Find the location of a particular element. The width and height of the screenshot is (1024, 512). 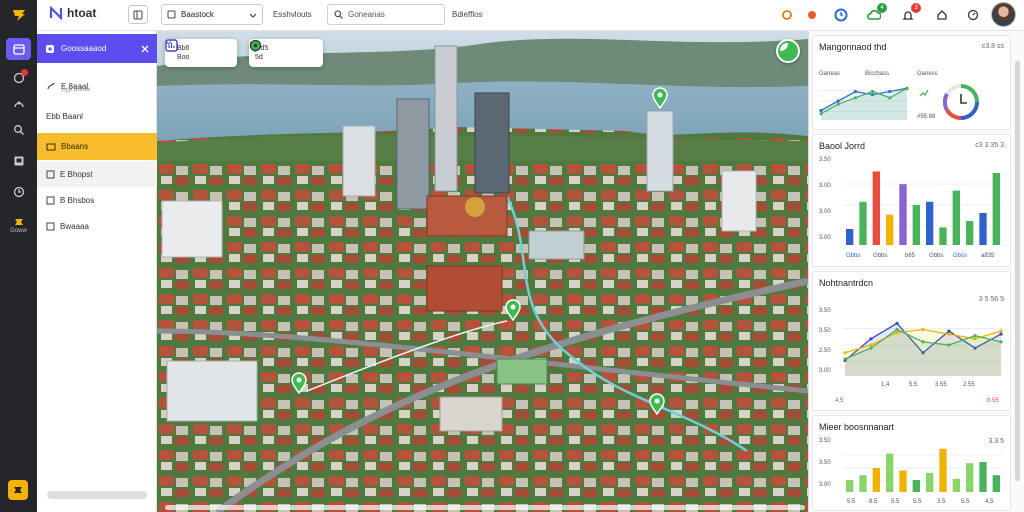

cloud-icon: 4 is located at coordinates (876, 13).